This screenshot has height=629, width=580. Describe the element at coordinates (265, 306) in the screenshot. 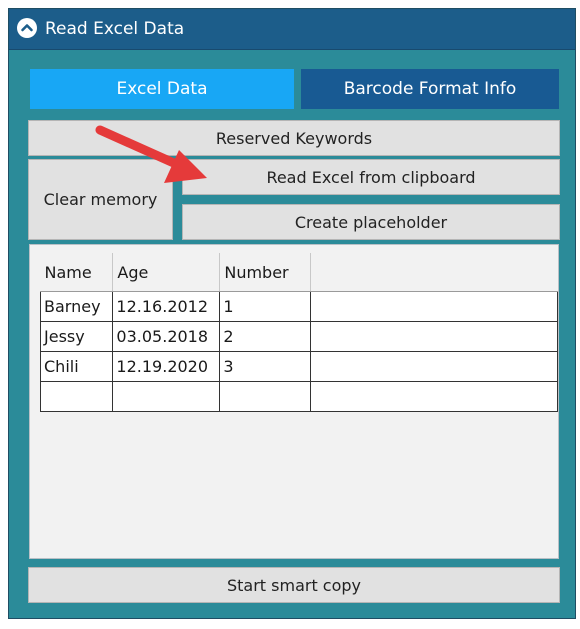

I see `table-cell: 1` at that location.